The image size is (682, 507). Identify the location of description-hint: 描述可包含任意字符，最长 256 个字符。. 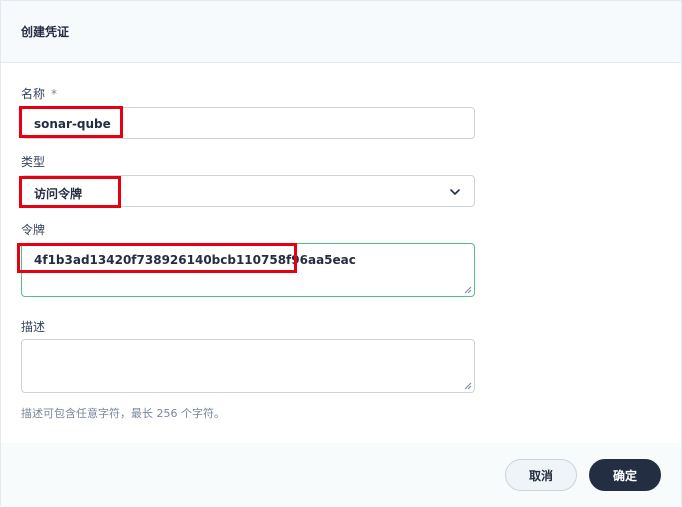
(123, 413).